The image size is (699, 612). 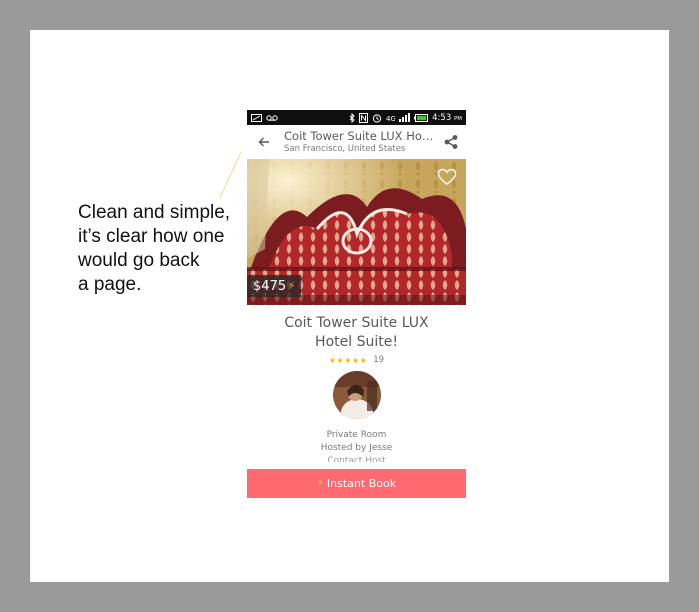 I want to click on host-avatar, so click(x=356, y=395).